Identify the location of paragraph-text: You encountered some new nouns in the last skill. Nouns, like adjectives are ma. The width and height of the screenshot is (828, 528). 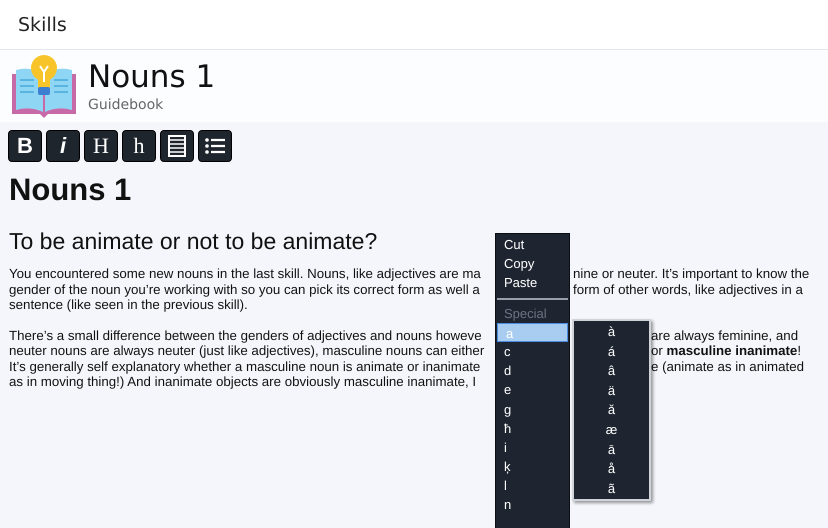
(245, 273).